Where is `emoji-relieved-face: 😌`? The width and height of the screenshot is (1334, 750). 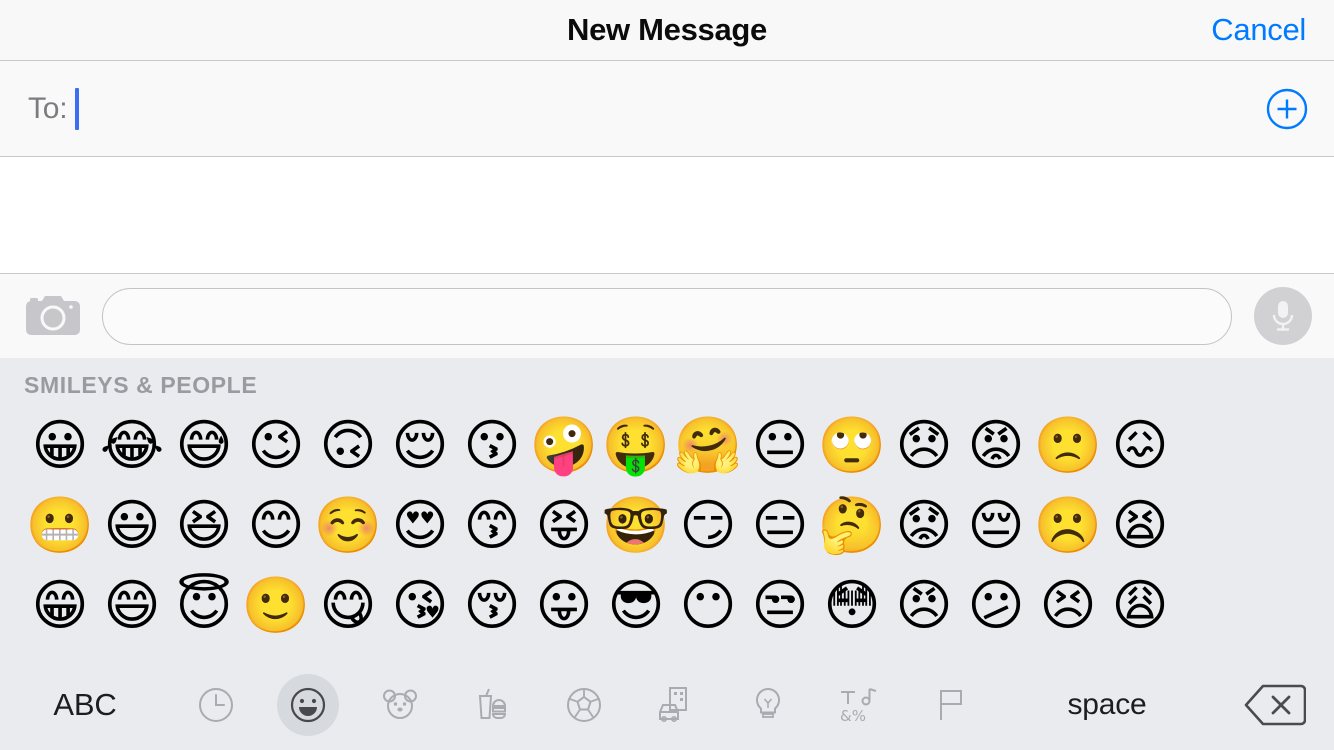 emoji-relieved-face: 😌 is located at coordinates (420, 445).